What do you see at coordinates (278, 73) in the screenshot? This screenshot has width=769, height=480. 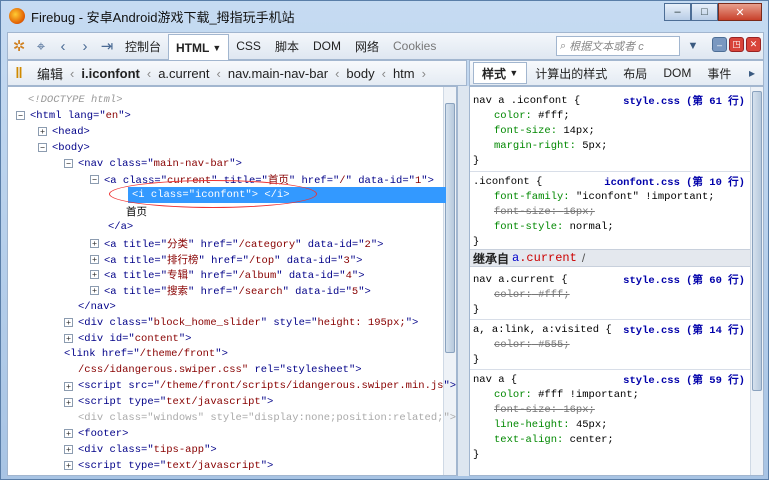 I see `crumb-nav: nav.main-nav-bar` at bounding box center [278, 73].